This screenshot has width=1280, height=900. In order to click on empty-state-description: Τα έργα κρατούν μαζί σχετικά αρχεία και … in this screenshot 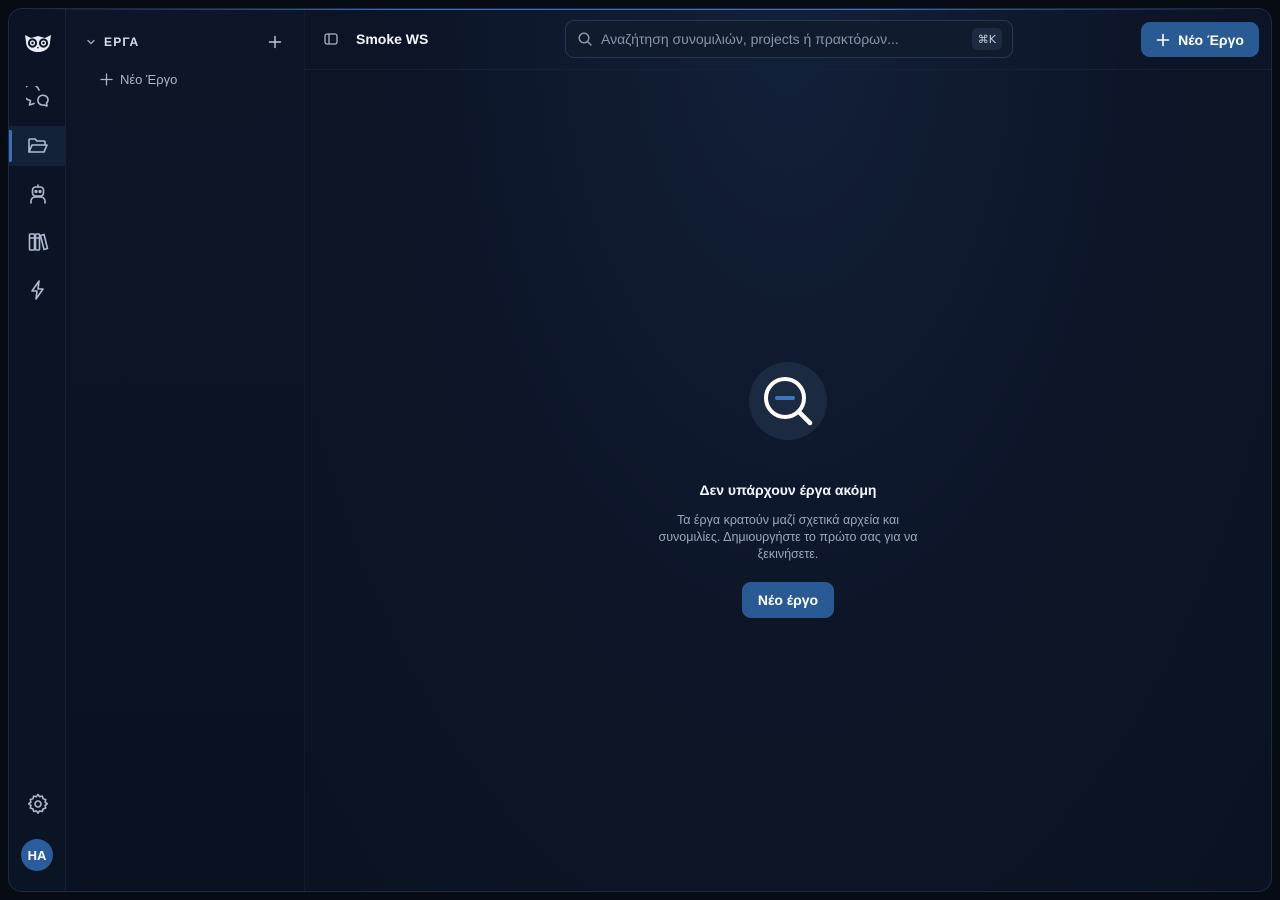, I will do `click(788, 537)`.